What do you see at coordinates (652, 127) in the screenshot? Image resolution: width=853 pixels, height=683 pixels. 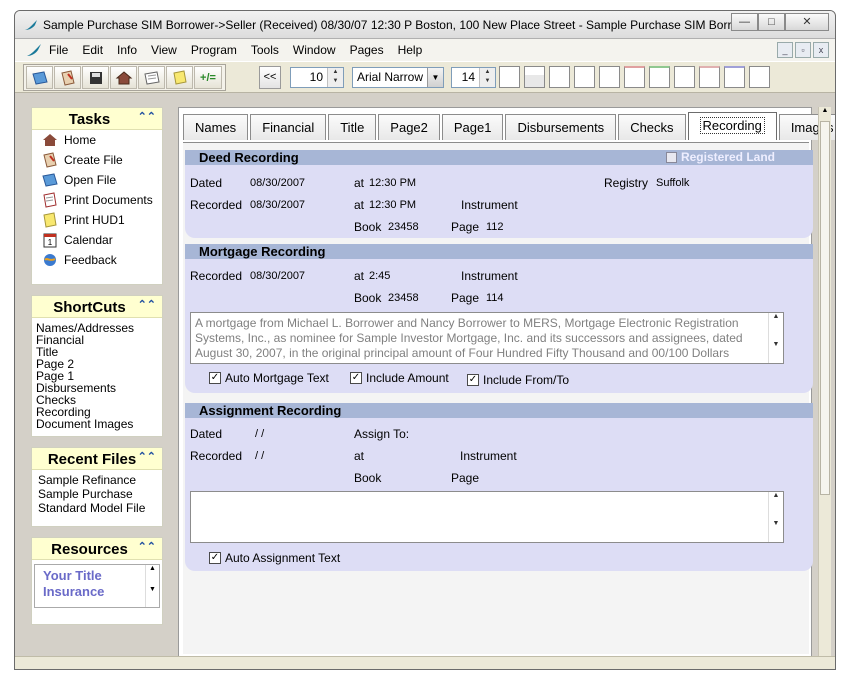 I see `tab-checks: Checks` at bounding box center [652, 127].